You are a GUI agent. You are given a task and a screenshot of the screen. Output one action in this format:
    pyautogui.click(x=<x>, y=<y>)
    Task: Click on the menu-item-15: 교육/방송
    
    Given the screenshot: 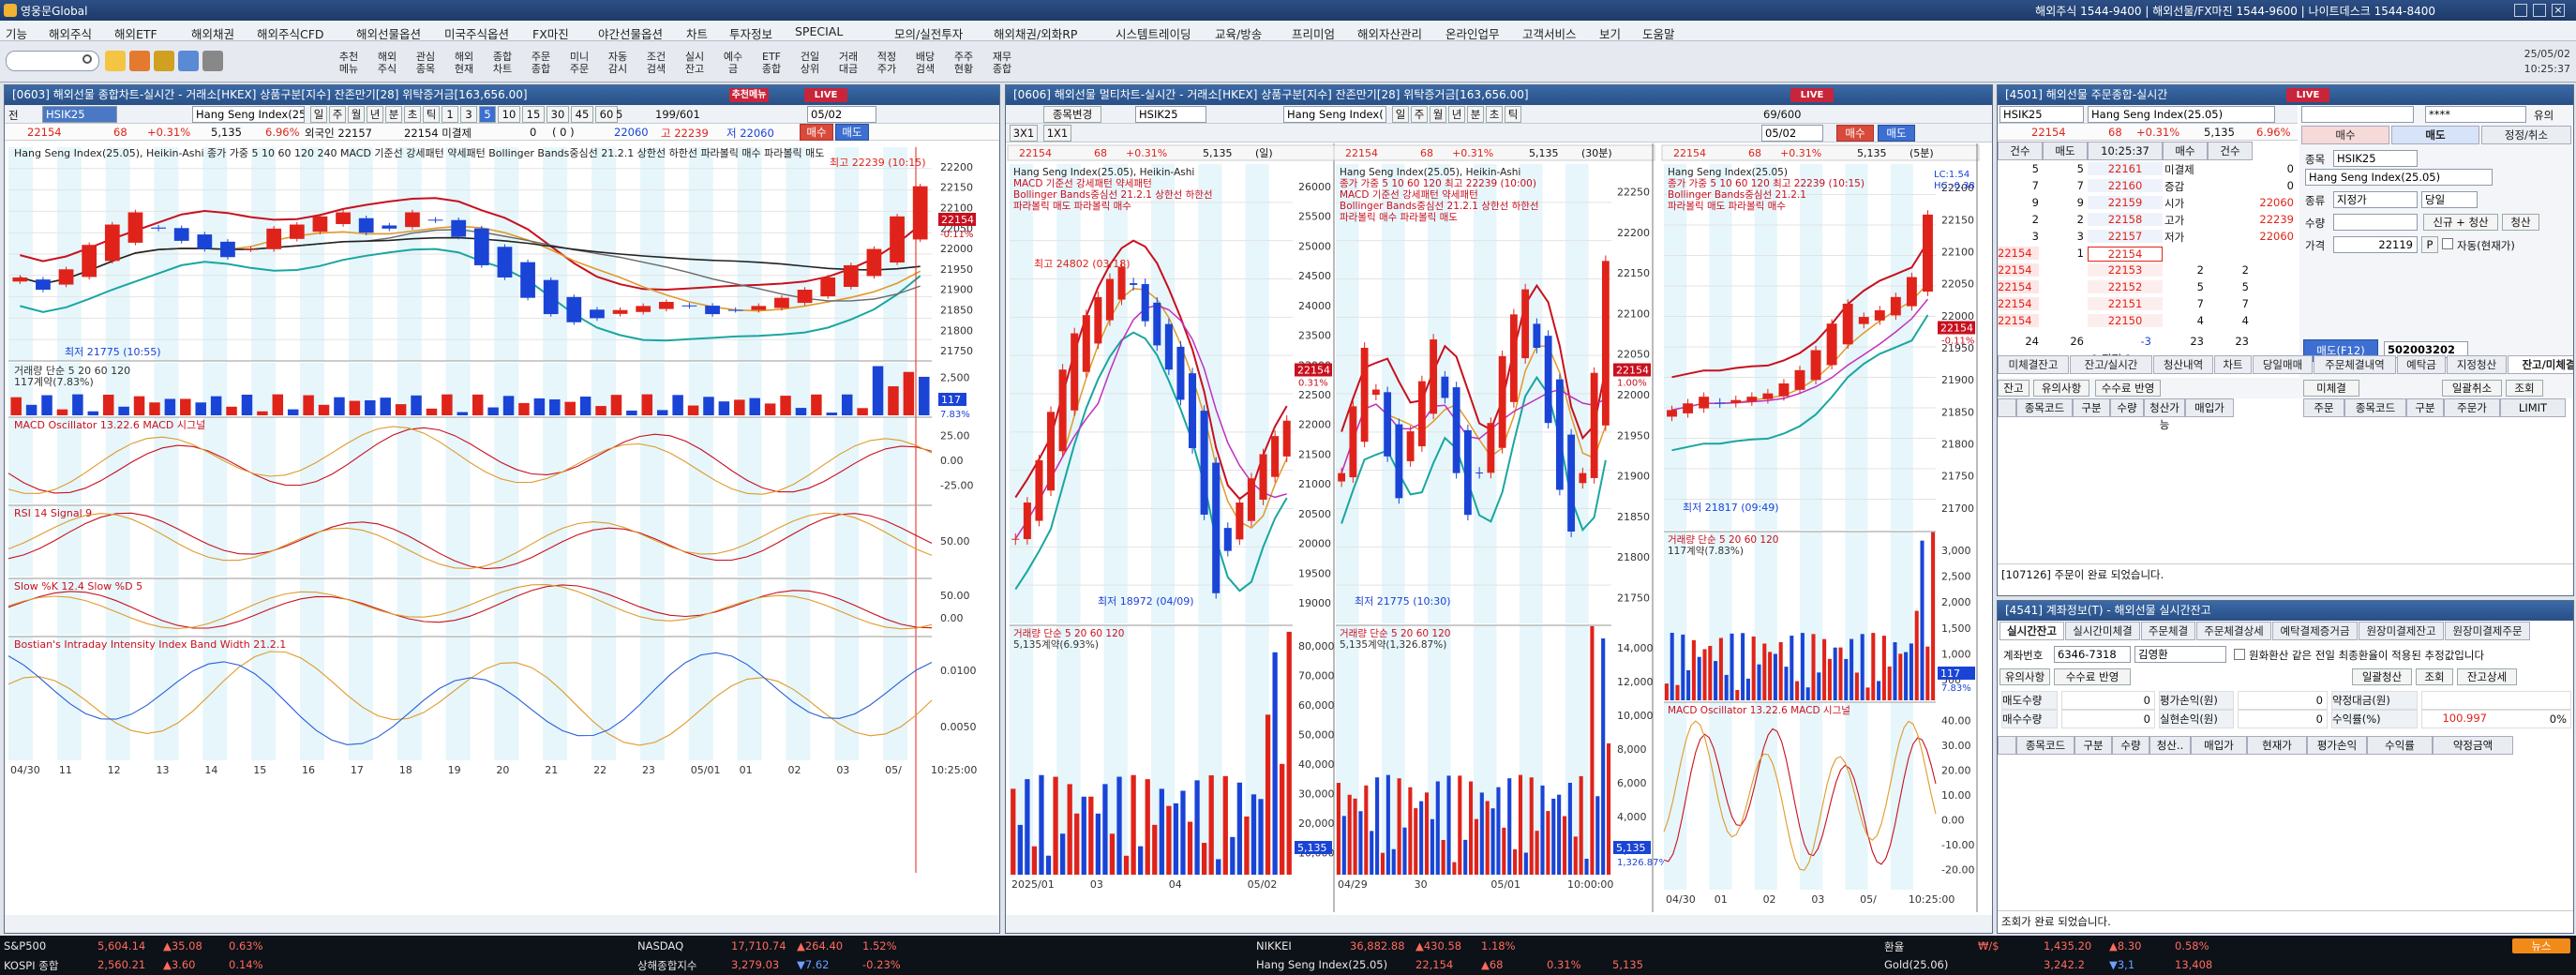 What is the action you would take?
    pyautogui.click(x=1238, y=33)
    